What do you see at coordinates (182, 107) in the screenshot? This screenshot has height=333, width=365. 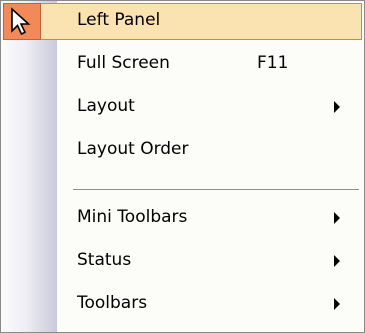 I see `menu-item-layout: Layout` at bounding box center [182, 107].